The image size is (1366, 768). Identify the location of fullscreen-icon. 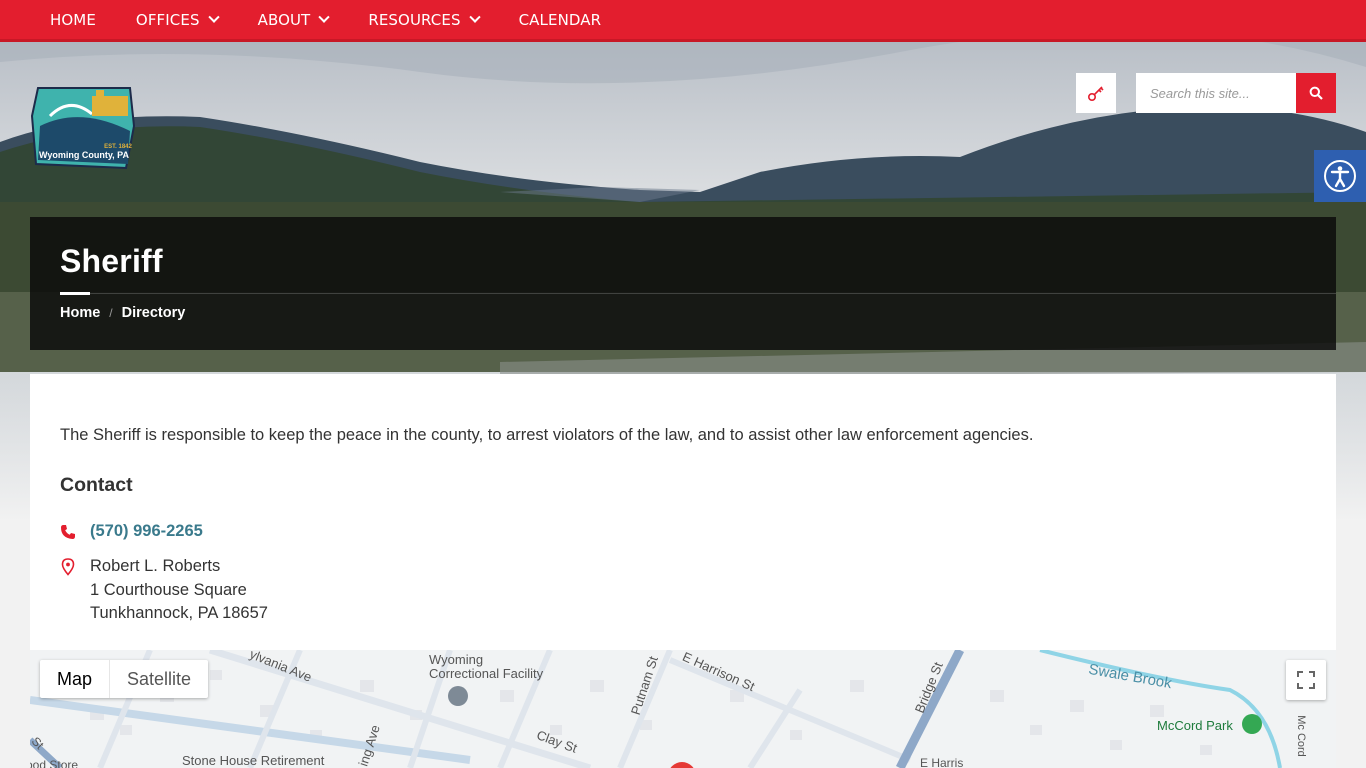
(1306, 680).